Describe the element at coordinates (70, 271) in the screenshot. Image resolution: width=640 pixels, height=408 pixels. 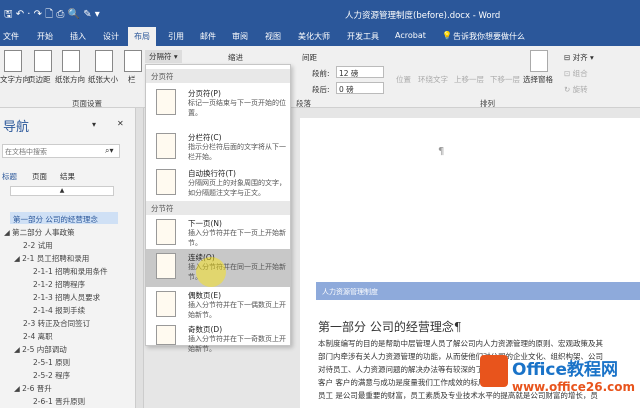
I see `nav-item: 2-1-1 招聘和录用条件` at that location.